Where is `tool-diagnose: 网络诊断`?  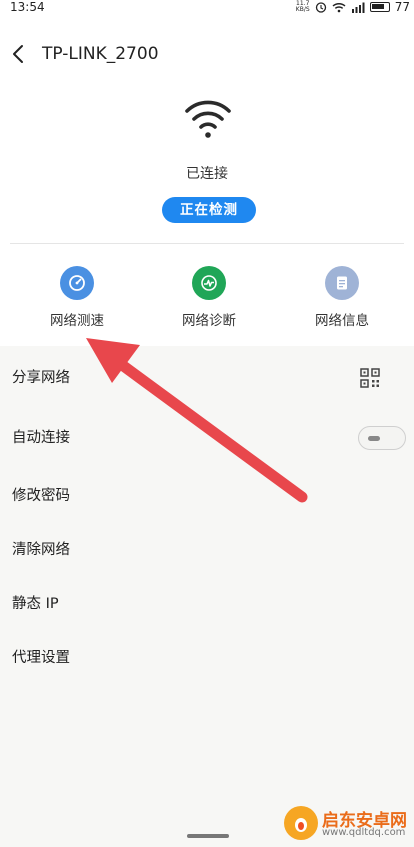 tool-diagnose: 网络诊断 is located at coordinates (209, 297).